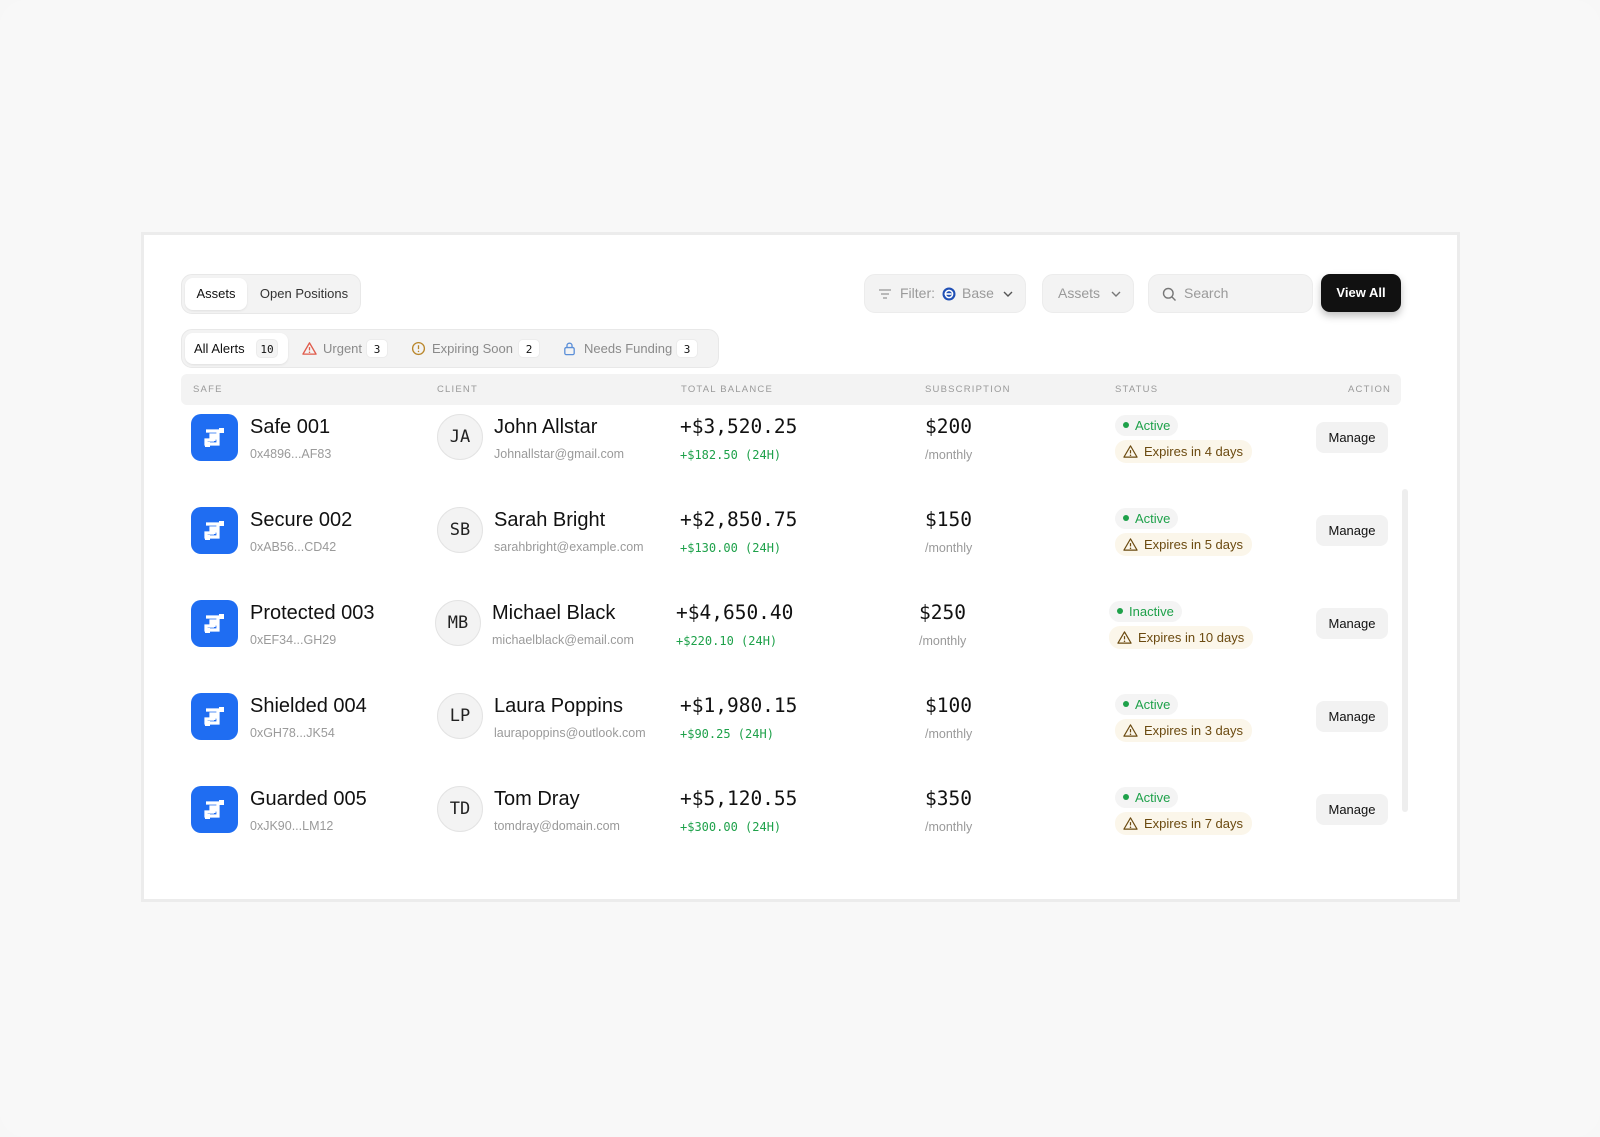  I want to click on expiry-badge: Expires in 3 days, so click(1183, 730).